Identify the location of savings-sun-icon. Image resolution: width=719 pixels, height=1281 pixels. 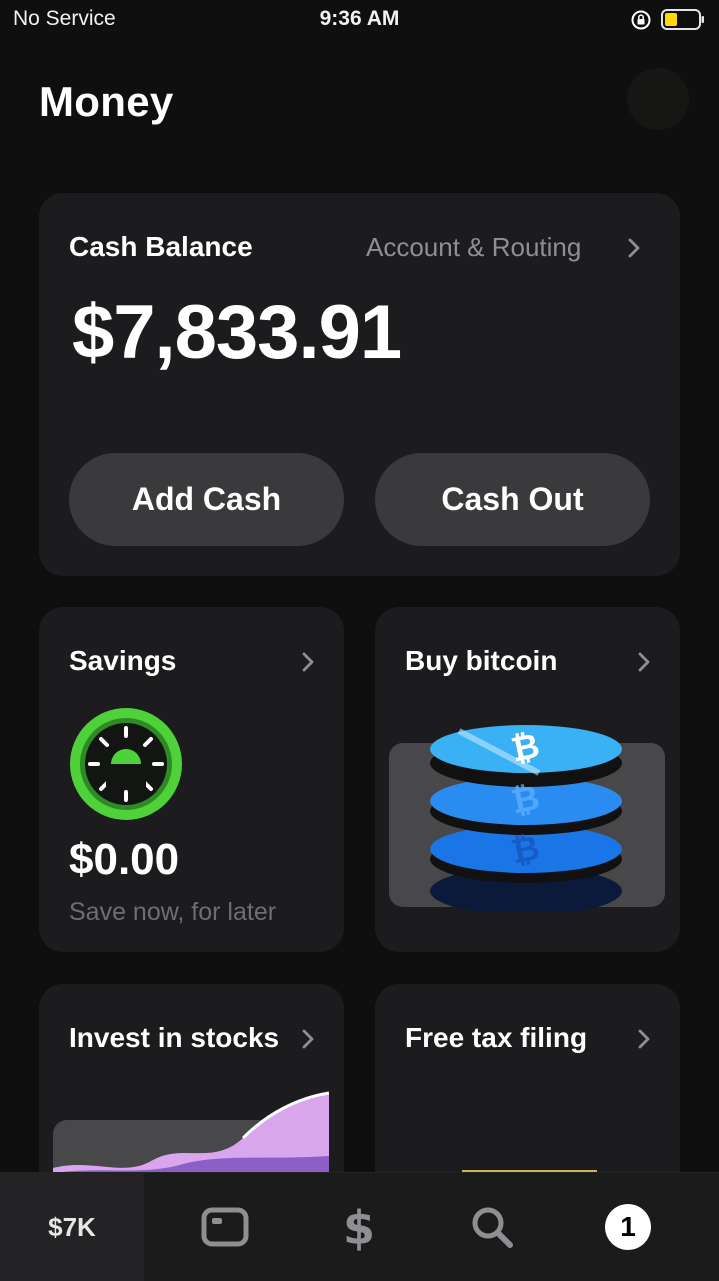
(126, 764).